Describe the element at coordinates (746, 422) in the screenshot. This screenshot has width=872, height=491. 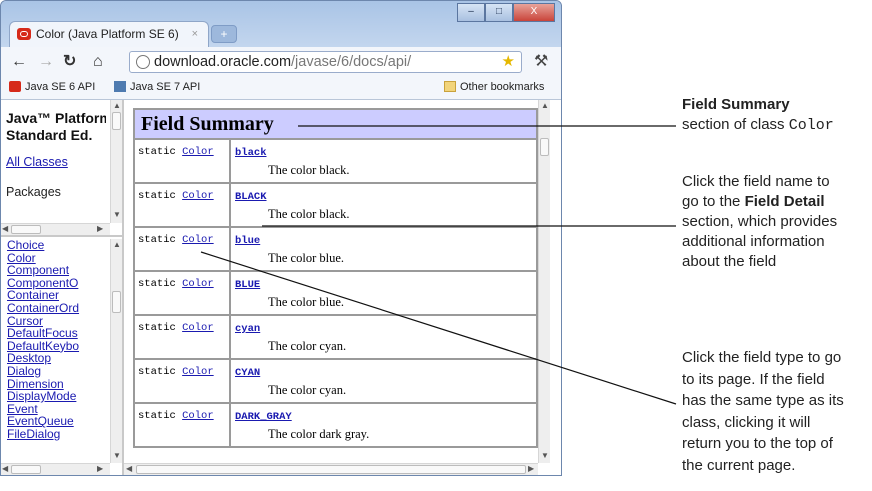
I see `annotation-line: class, clicking it will` at that location.